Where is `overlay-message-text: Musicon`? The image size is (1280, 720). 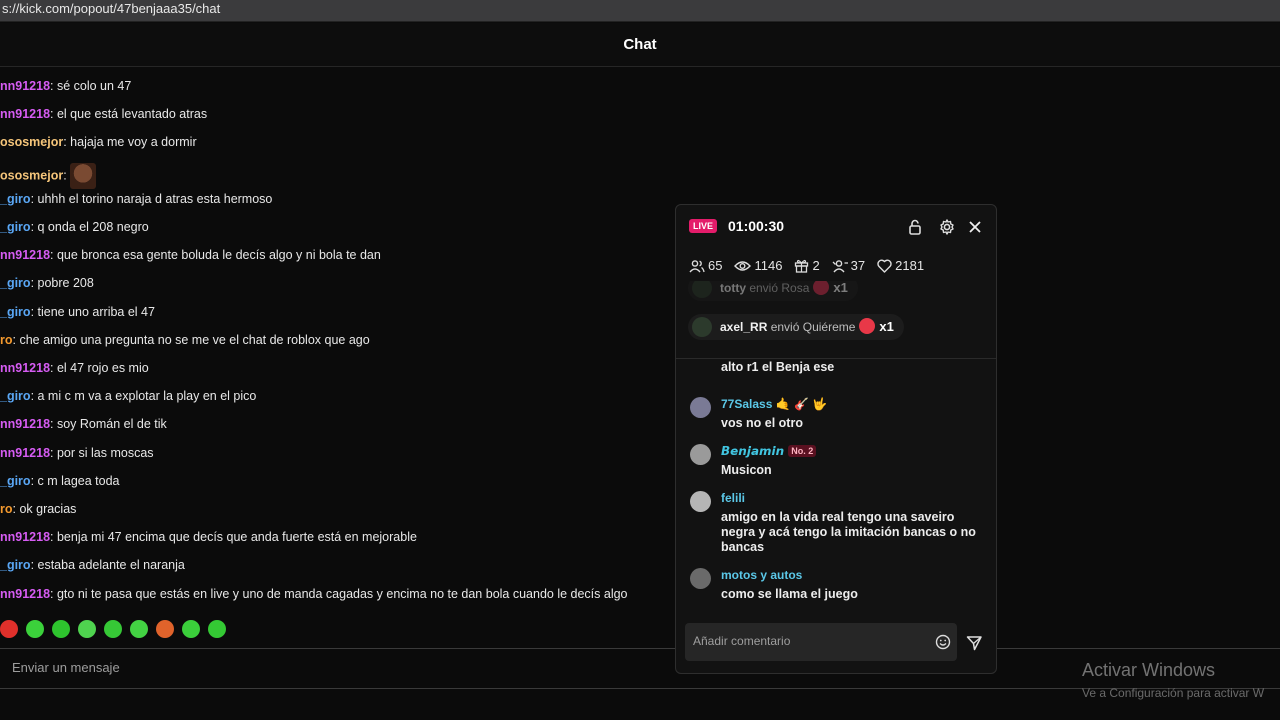
overlay-message-text: Musicon is located at coordinates (746, 470).